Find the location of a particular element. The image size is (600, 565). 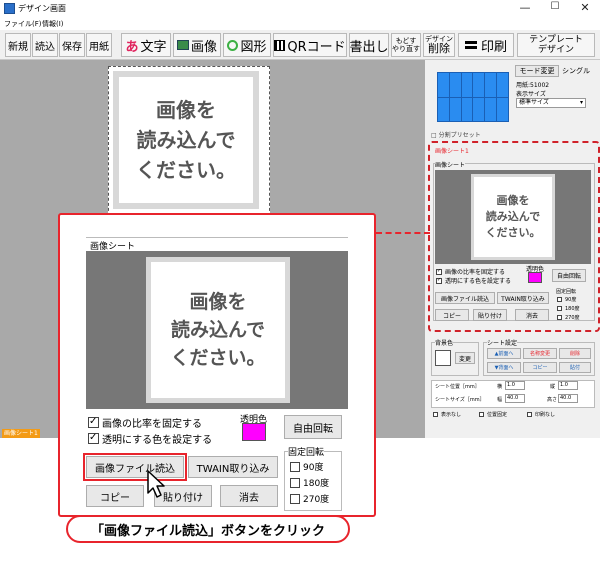

zoom-group-line is located at coordinates (217, 237).